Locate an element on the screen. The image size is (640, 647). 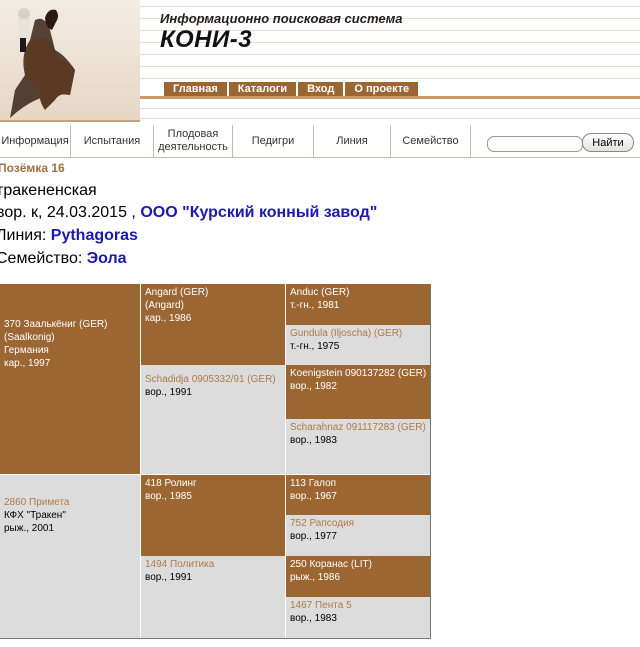
ddd-name: 1467 Пента 5 is located at coordinates (321, 605).